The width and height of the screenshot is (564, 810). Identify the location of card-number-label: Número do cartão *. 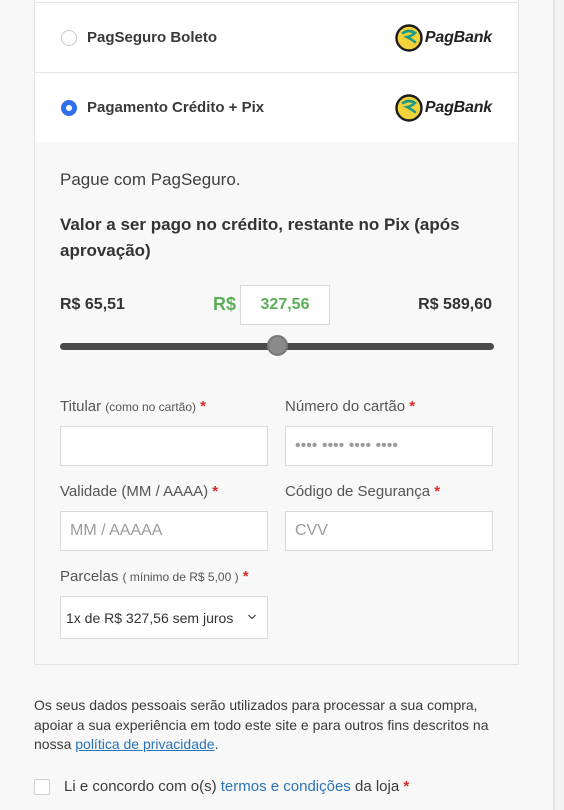
(350, 406).